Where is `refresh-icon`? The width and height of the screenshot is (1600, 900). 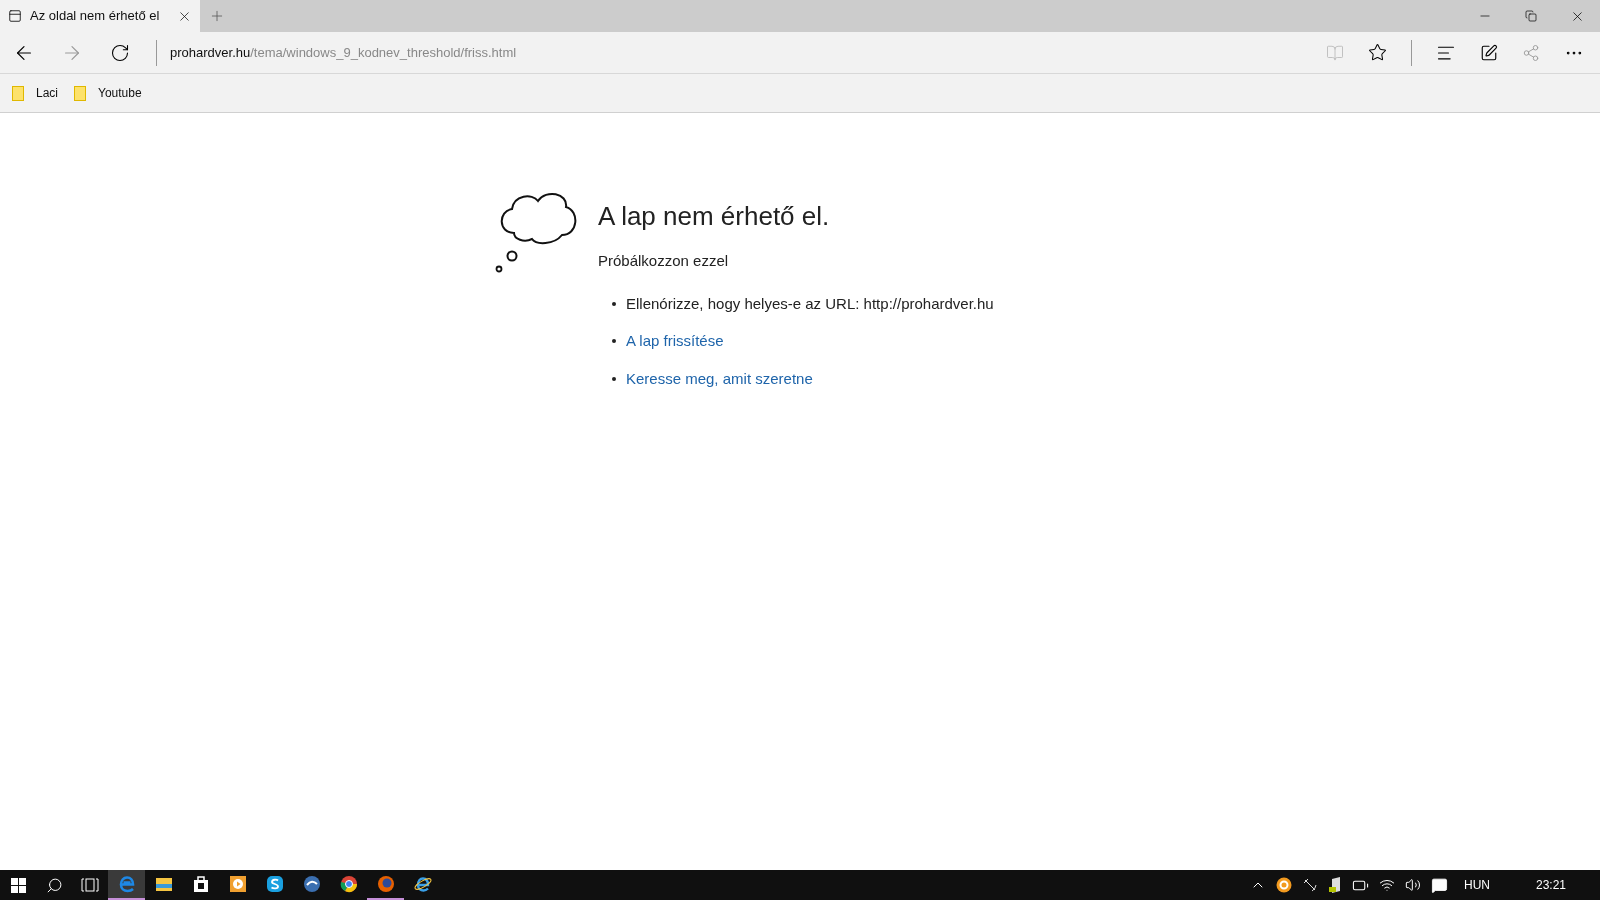
refresh-icon is located at coordinates (120, 52).